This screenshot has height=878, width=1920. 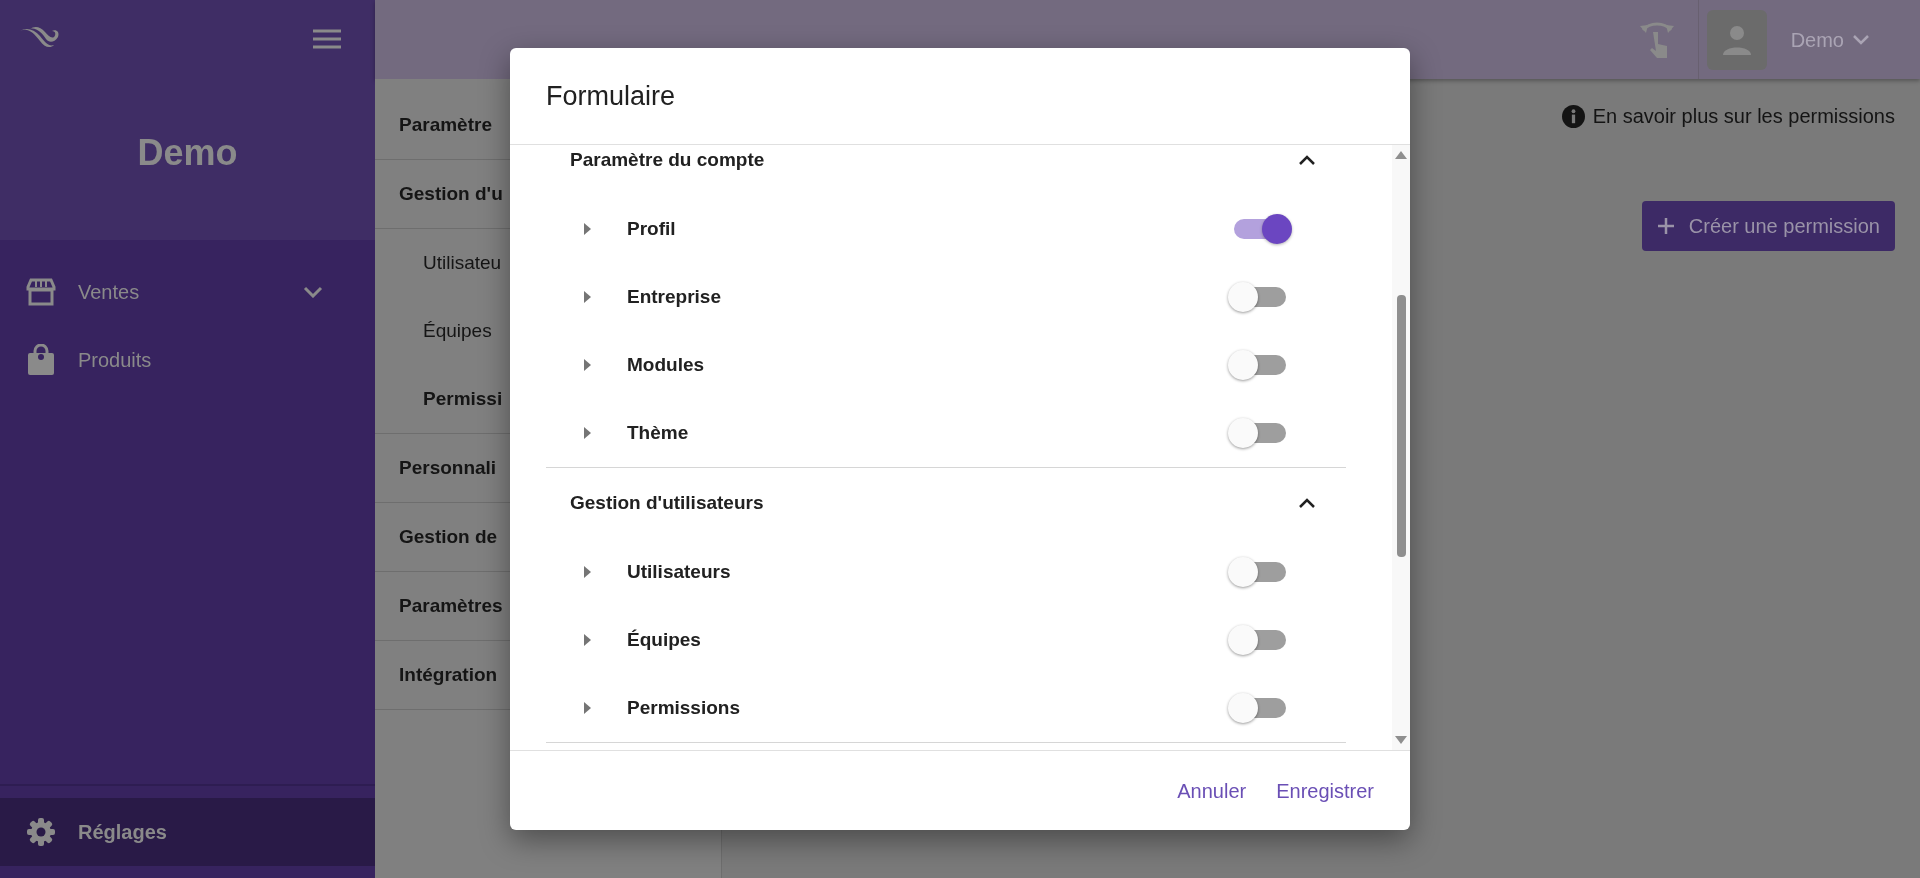 What do you see at coordinates (41, 832) in the screenshot?
I see `settings-icon` at bounding box center [41, 832].